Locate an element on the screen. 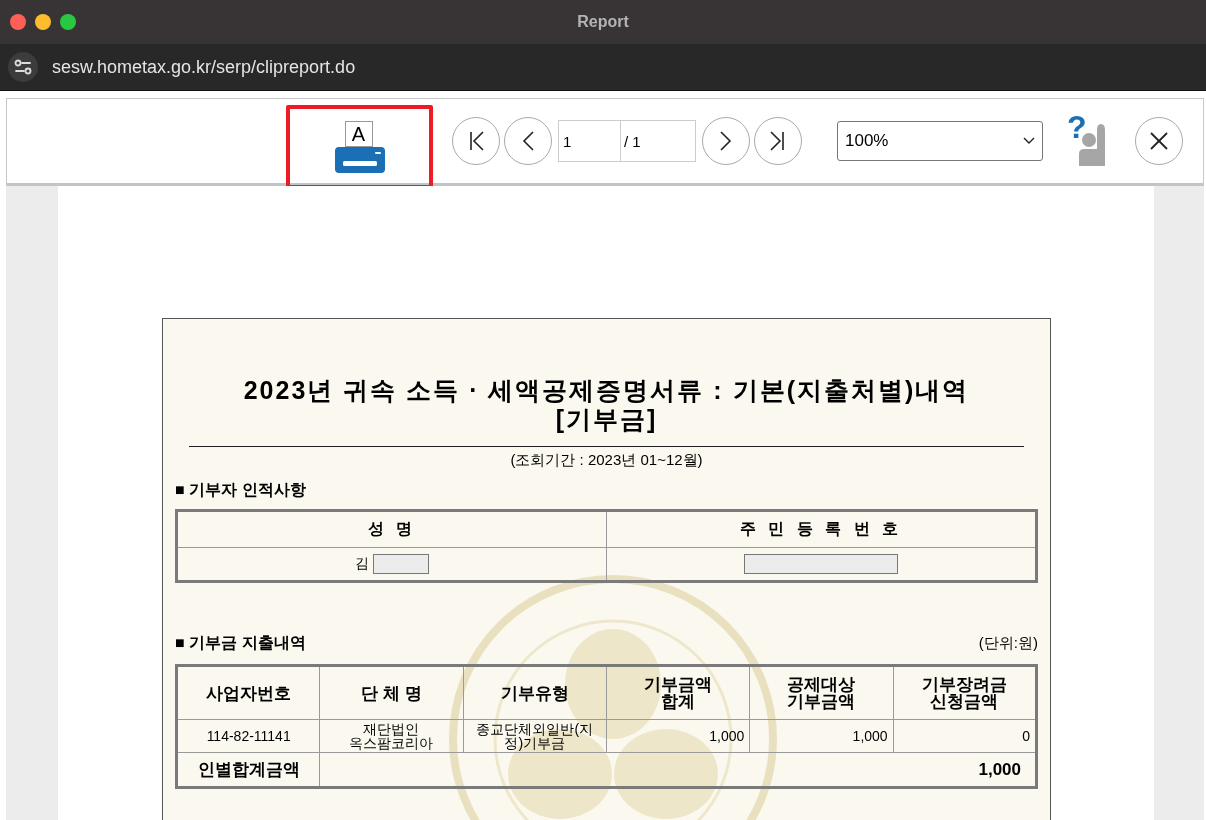 Image resolution: width=1206 pixels, height=820 pixels. sliders-icon is located at coordinates (23, 67).